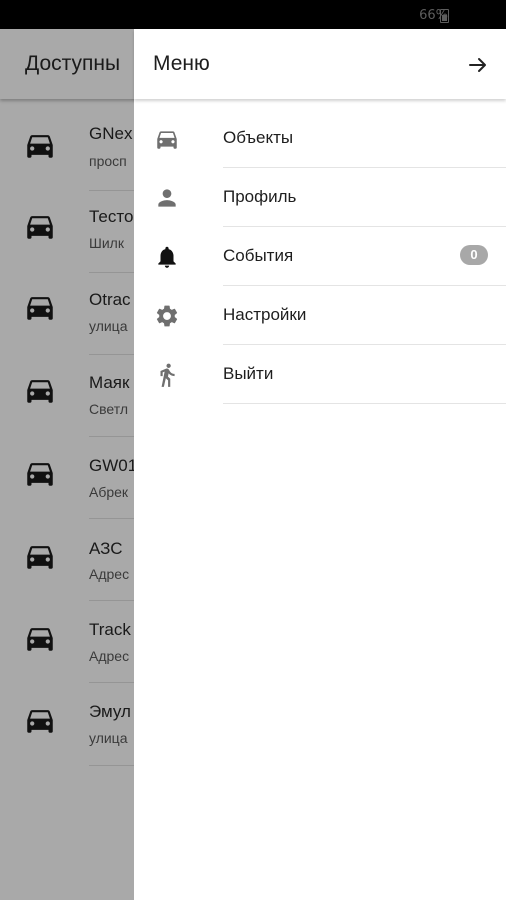 Image resolution: width=506 pixels, height=900 pixels. I want to click on bell-icon, so click(167, 257).